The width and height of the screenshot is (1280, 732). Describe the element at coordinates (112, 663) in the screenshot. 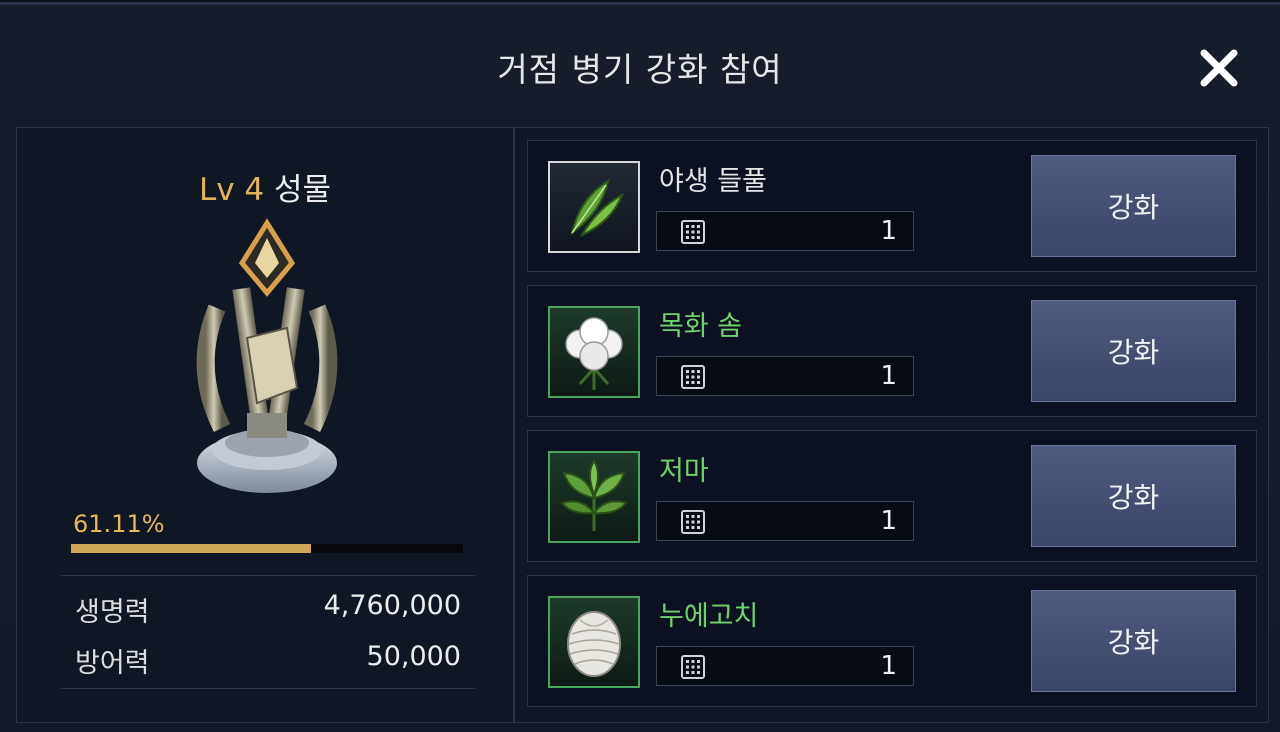

I see `stat-label-defense: 방어력` at that location.